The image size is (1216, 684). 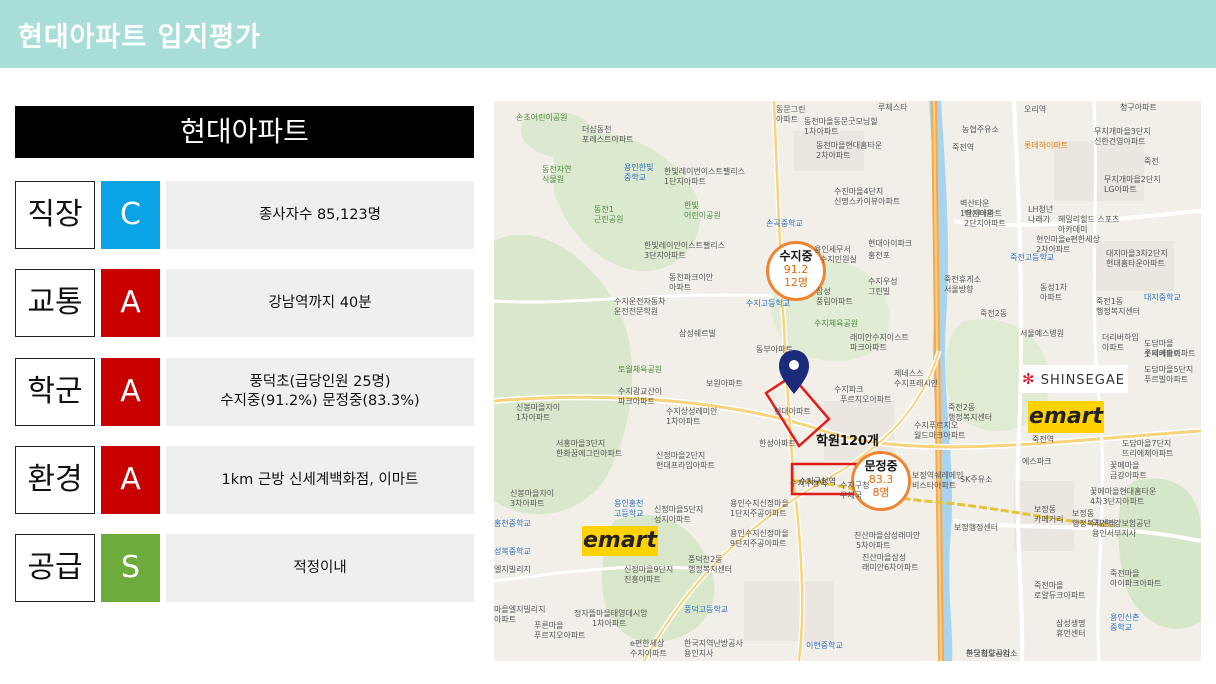 I want to click on map-place-label: 신정마을9단지, so click(x=649, y=569).